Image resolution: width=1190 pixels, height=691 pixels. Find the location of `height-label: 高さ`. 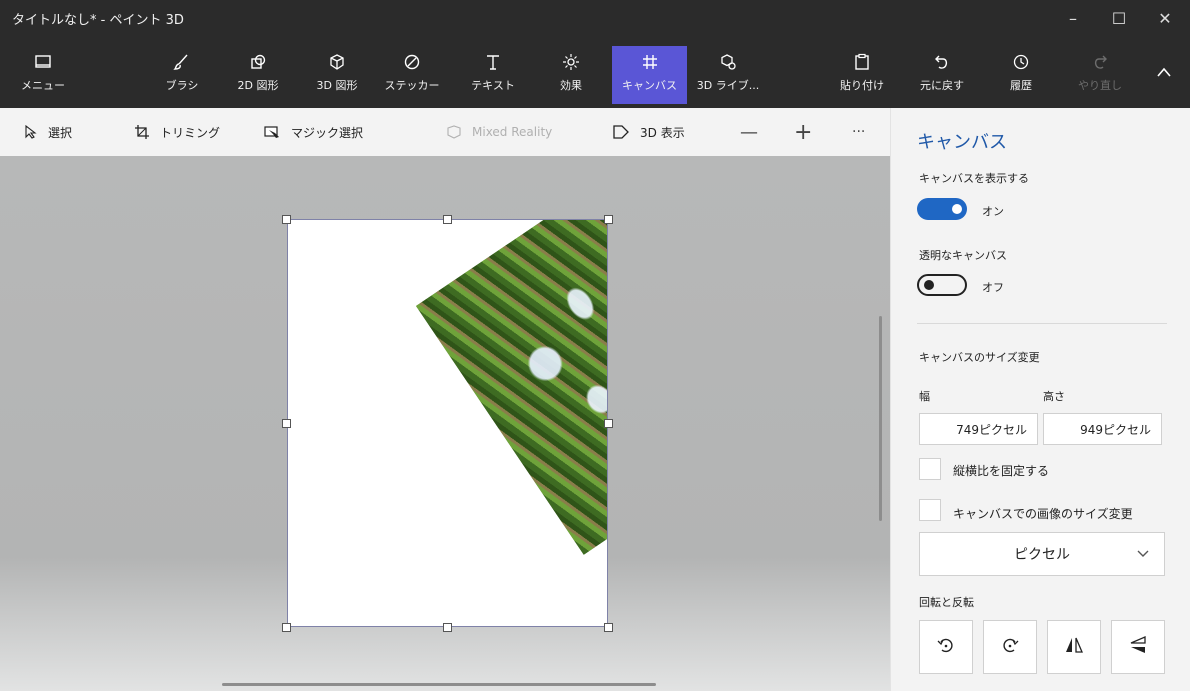

height-label: 高さ is located at coordinates (1054, 396).